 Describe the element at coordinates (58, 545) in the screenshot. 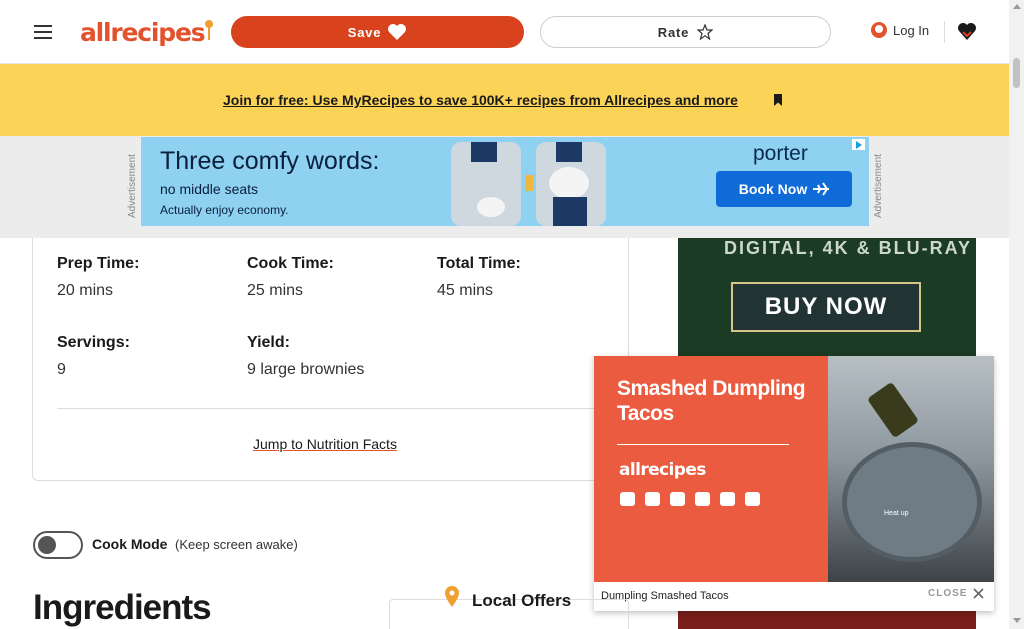

I see `cook-mode-toggle` at that location.